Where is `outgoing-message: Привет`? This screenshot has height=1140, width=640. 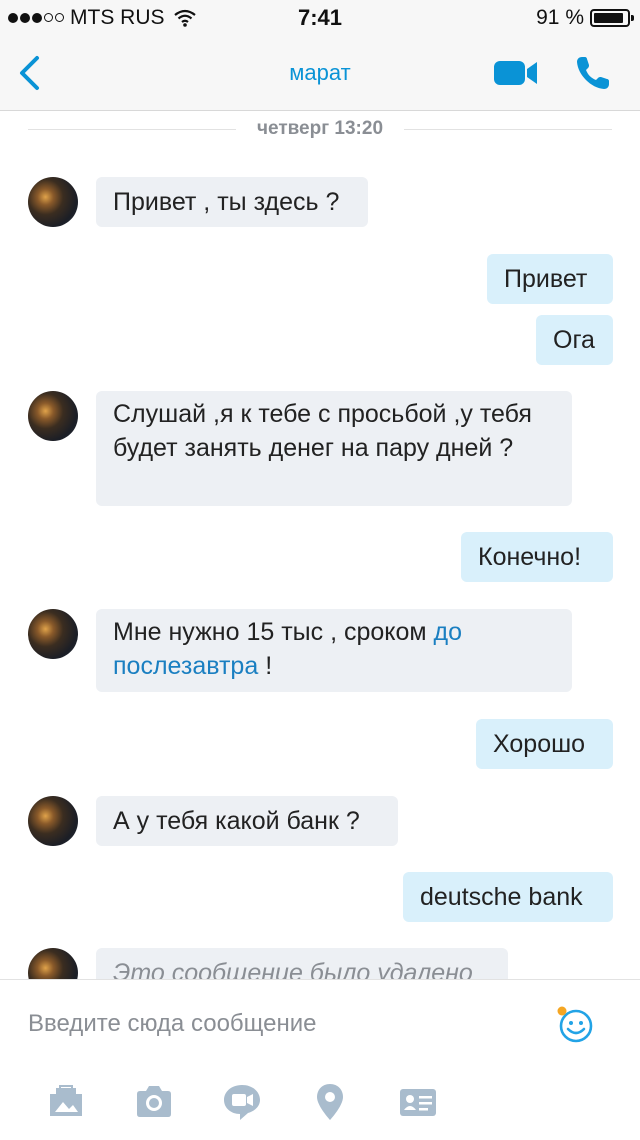
outgoing-message: Привет is located at coordinates (550, 279).